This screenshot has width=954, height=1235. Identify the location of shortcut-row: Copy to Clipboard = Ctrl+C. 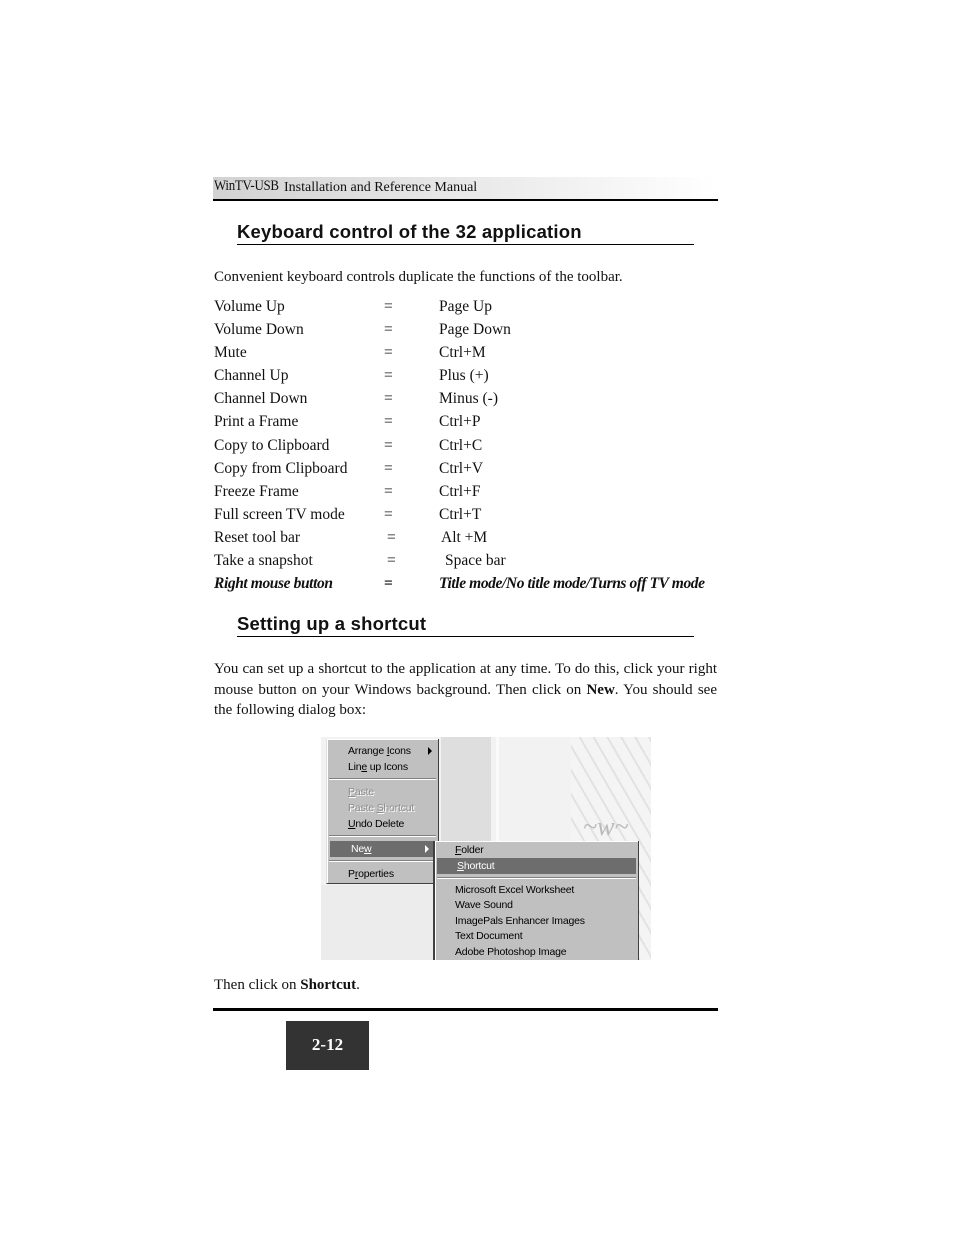
(474, 446).